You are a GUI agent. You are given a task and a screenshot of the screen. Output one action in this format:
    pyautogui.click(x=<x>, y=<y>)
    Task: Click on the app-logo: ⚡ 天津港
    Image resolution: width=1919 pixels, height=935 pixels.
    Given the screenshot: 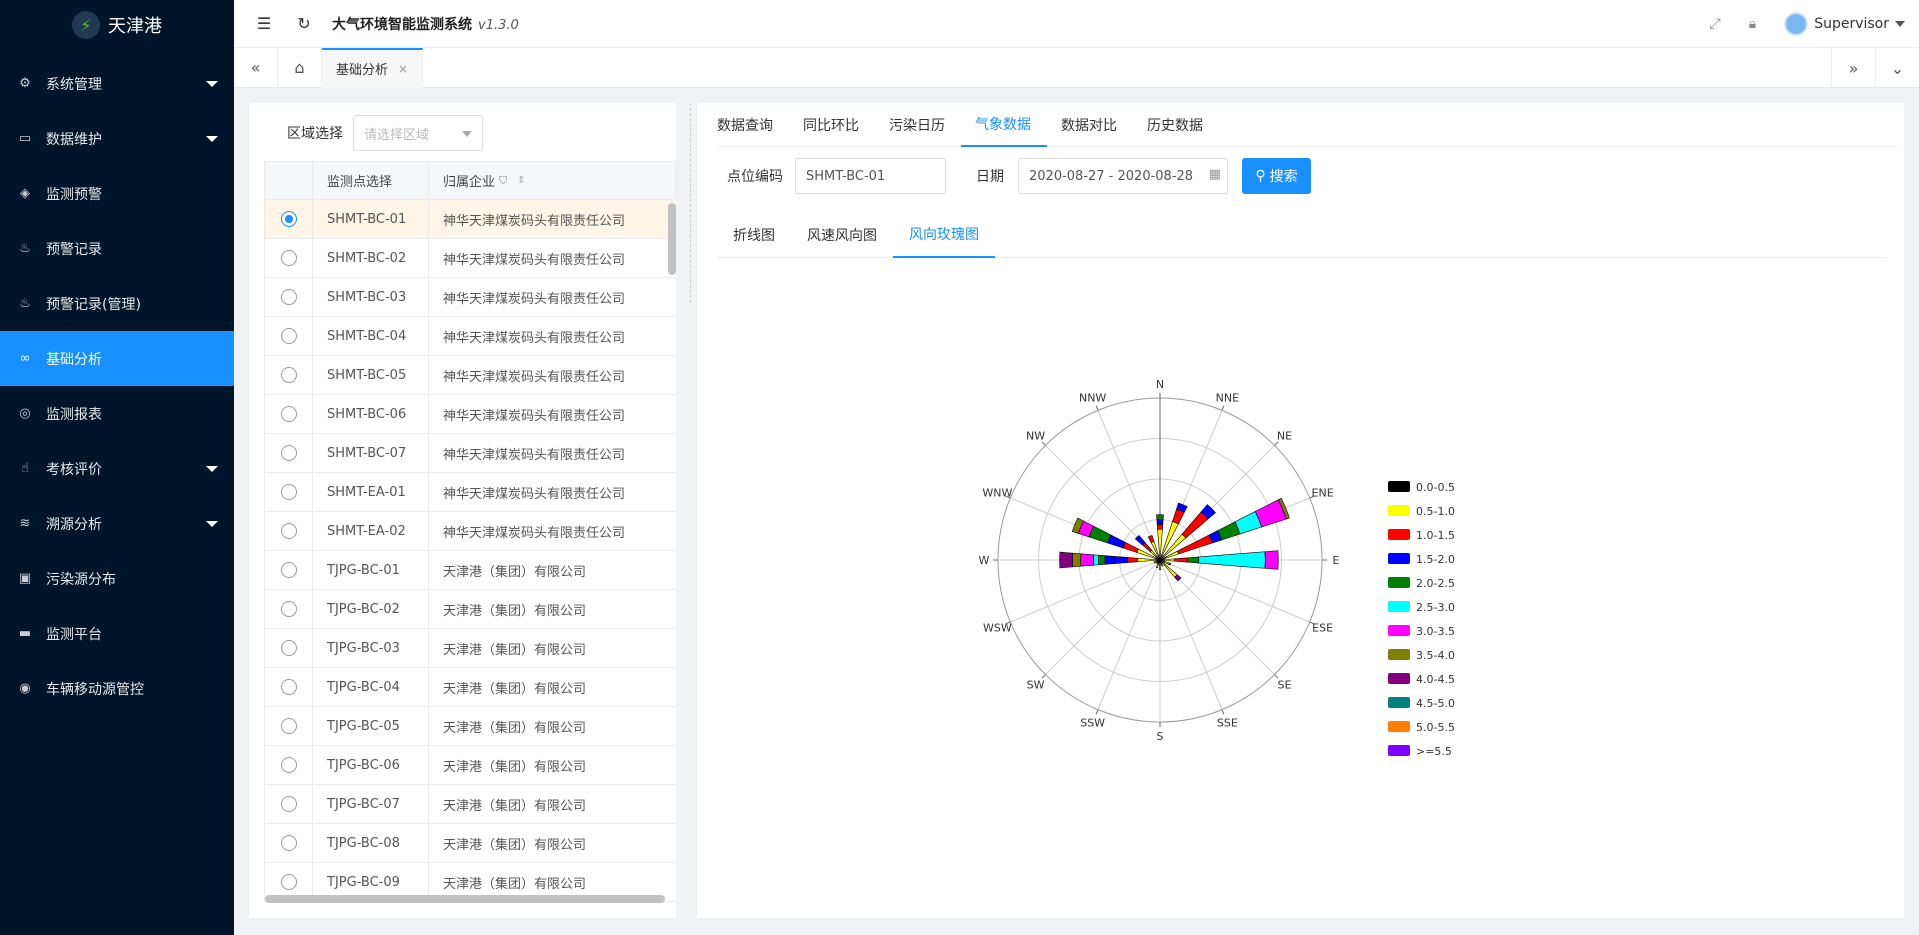 What is the action you would take?
    pyautogui.click(x=117, y=25)
    